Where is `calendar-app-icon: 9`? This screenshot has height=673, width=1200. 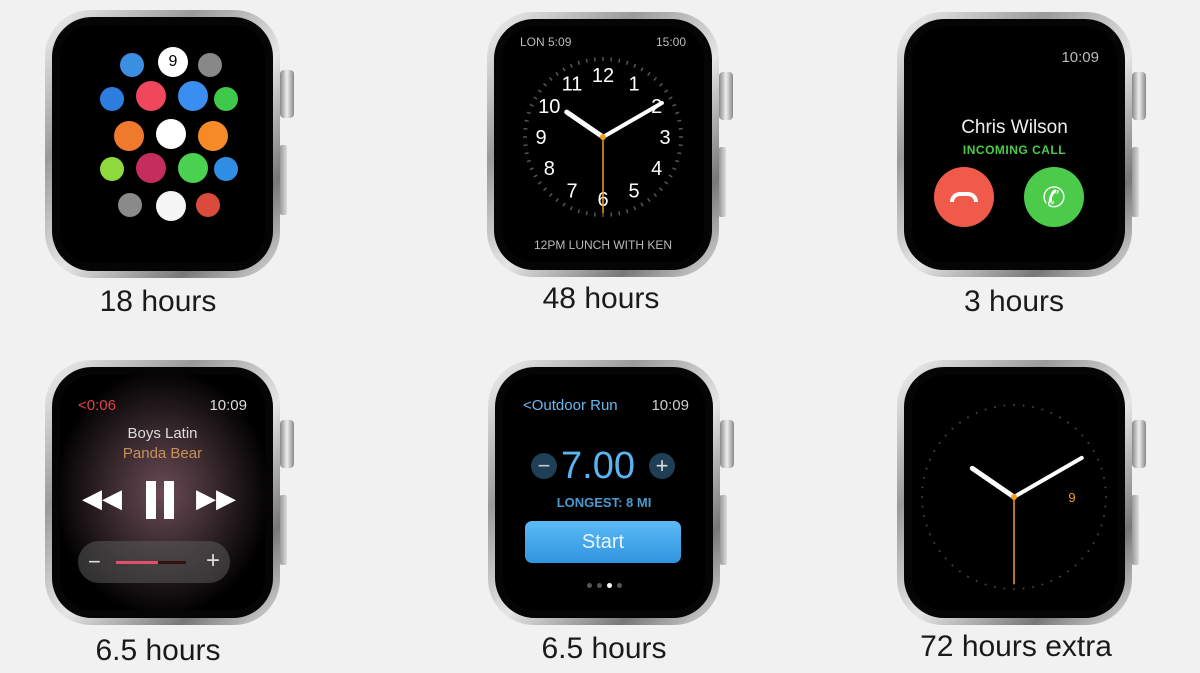
calendar-app-icon: 9 is located at coordinates (173, 62).